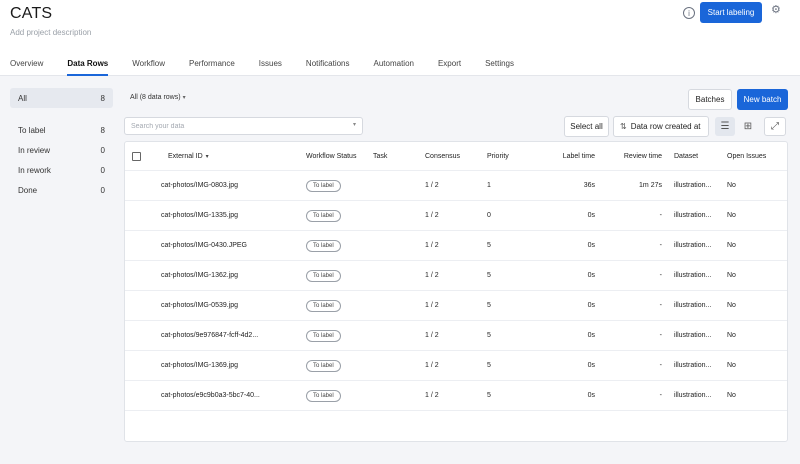 The width and height of the screenshot is (800, 464). I want to click on search-input, so click(230, 126).